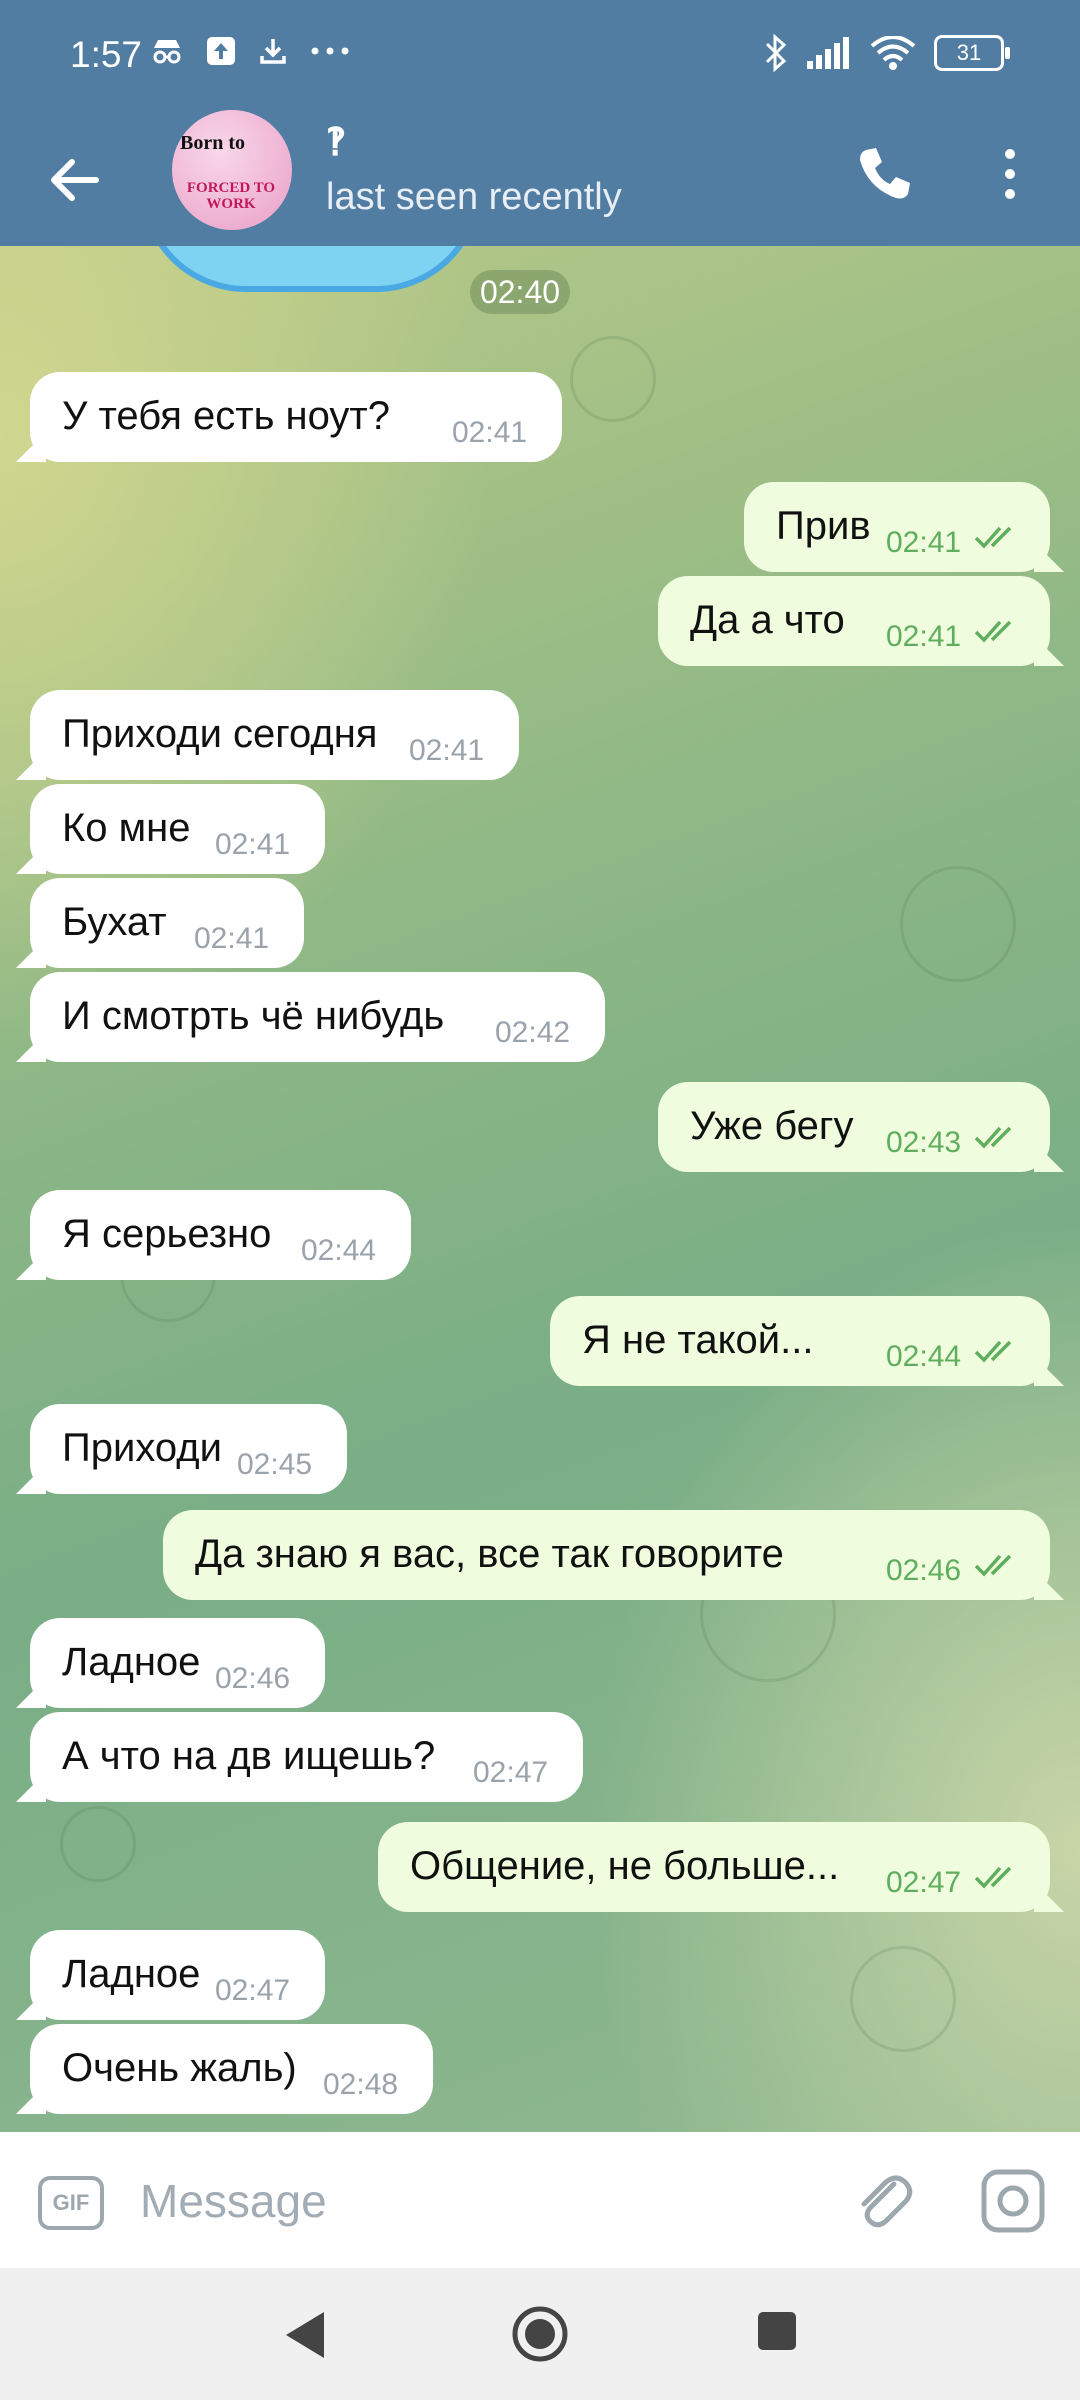  Describe the element at coordinates (212, 143) in the screenshot. I see `avatar-text-top: Born to` at that location.